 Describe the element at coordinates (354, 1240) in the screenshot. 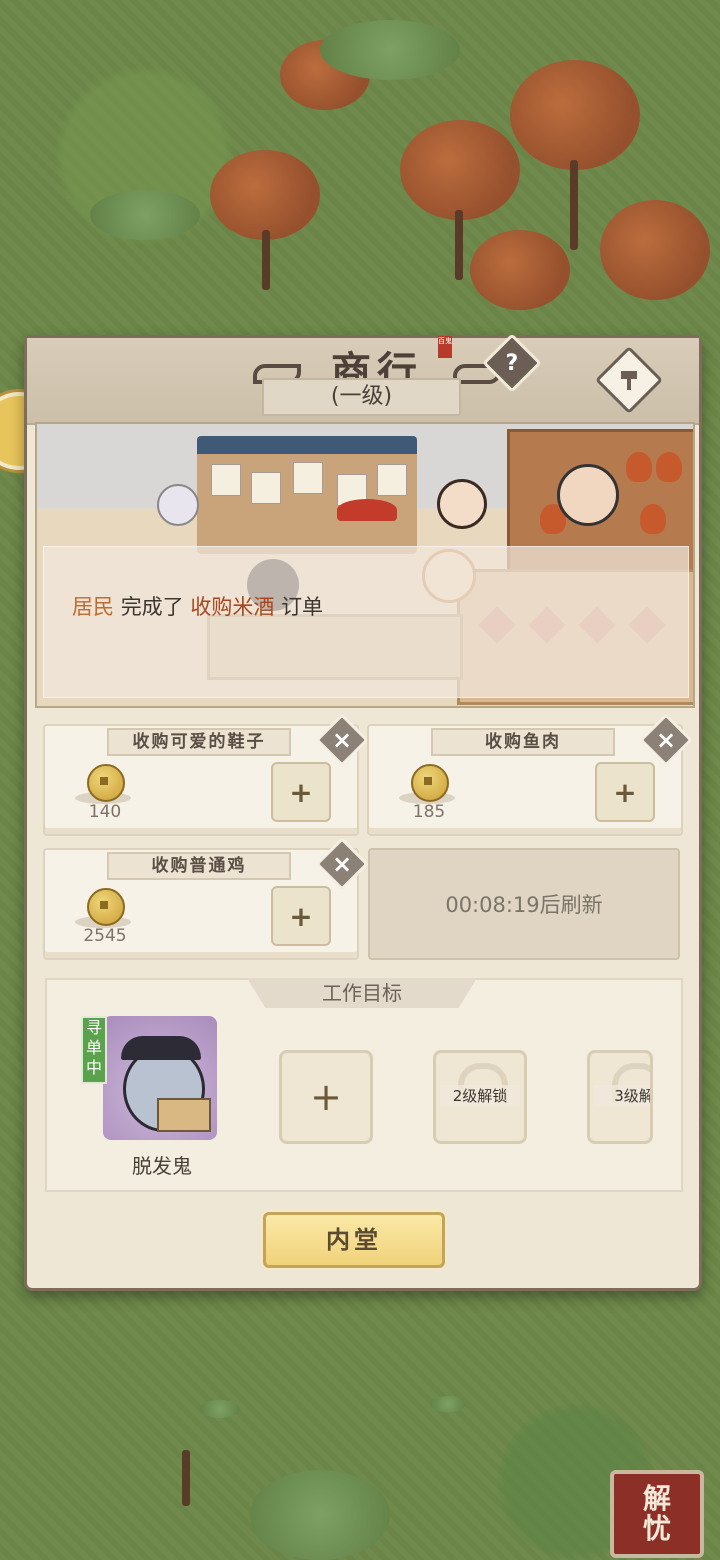

I see `inner-hall-button: 内堂` at that location.